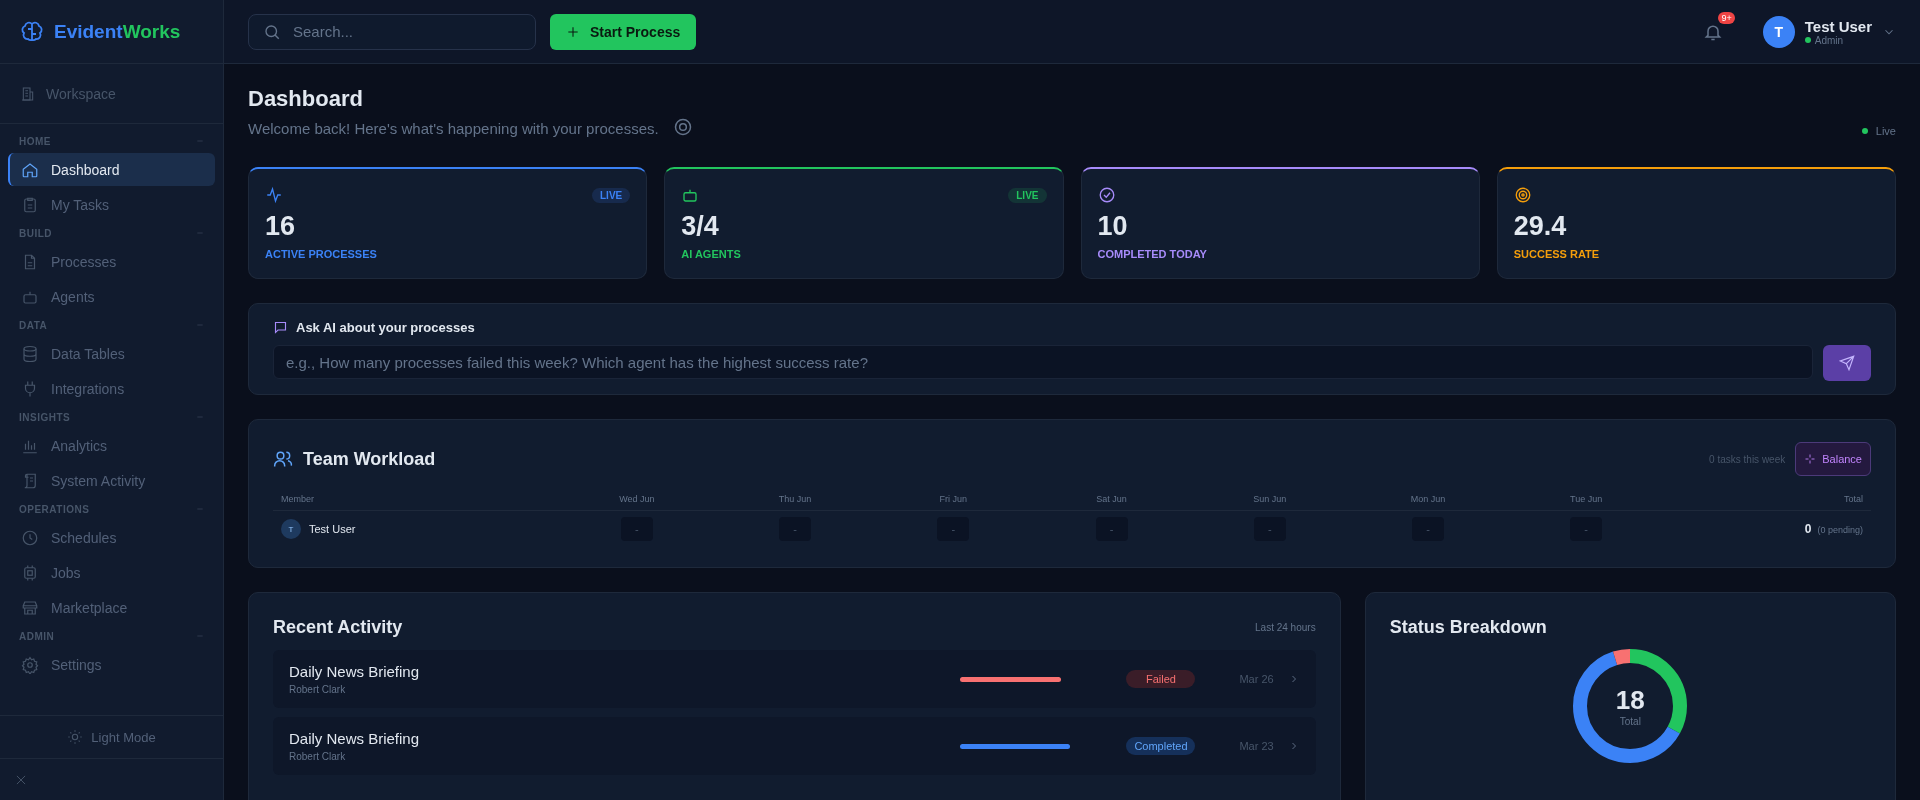 The height and width of the screenshot is (800, 1920). What do you see at coordinates (1810, 459) in the screenshot?
I see `sparkle-icon` at bounding box center [1810, 459].